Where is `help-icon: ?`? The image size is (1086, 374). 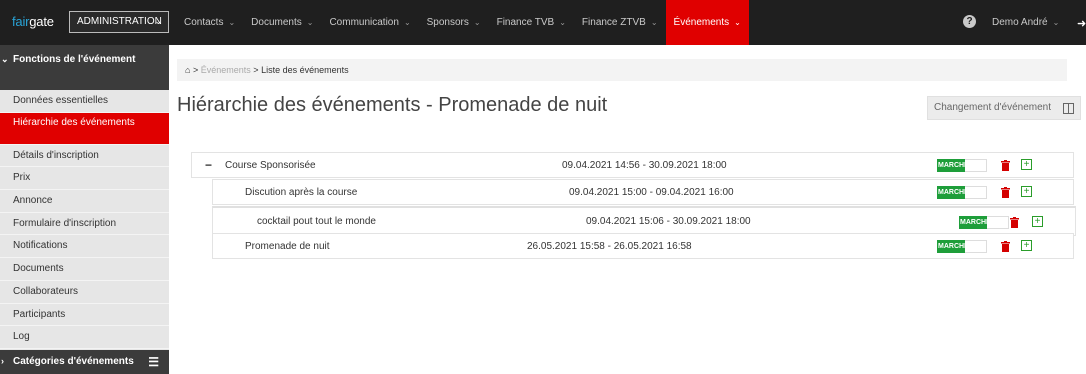 help-icon: ? is located at coordinates (969, 21).